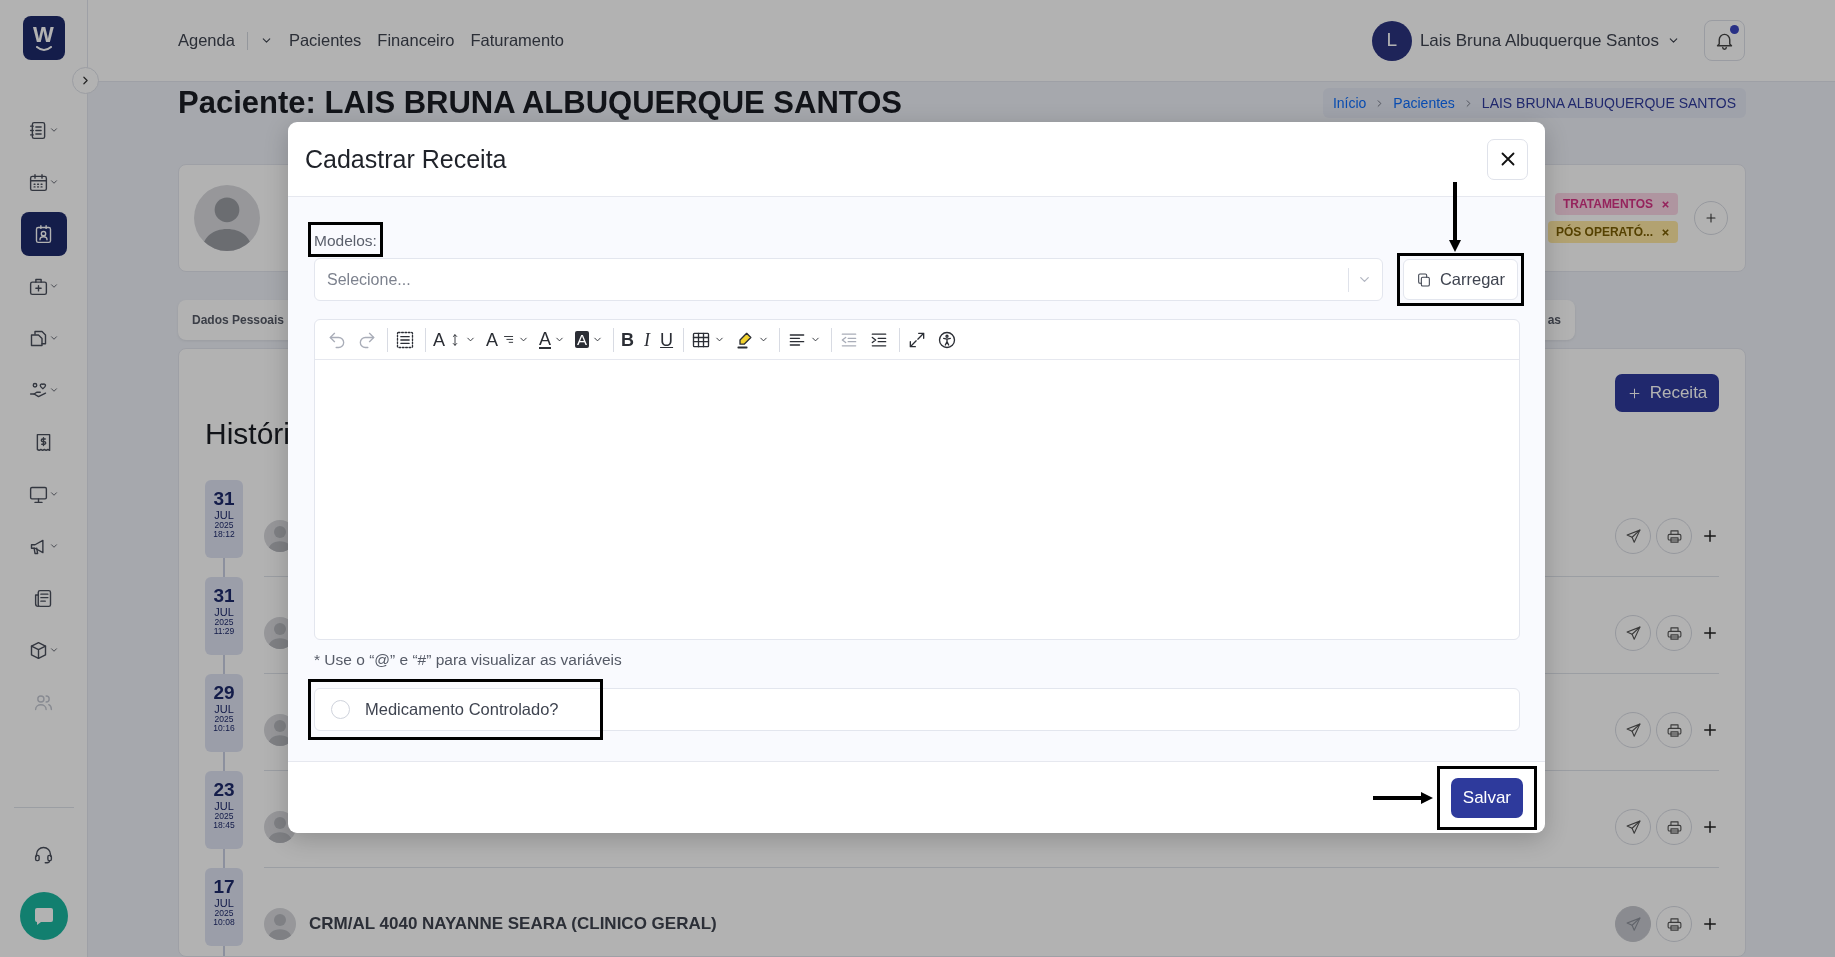 This screenshot has height=957, width=1835. I want to click on add-tag-button, so click(1711, 218).